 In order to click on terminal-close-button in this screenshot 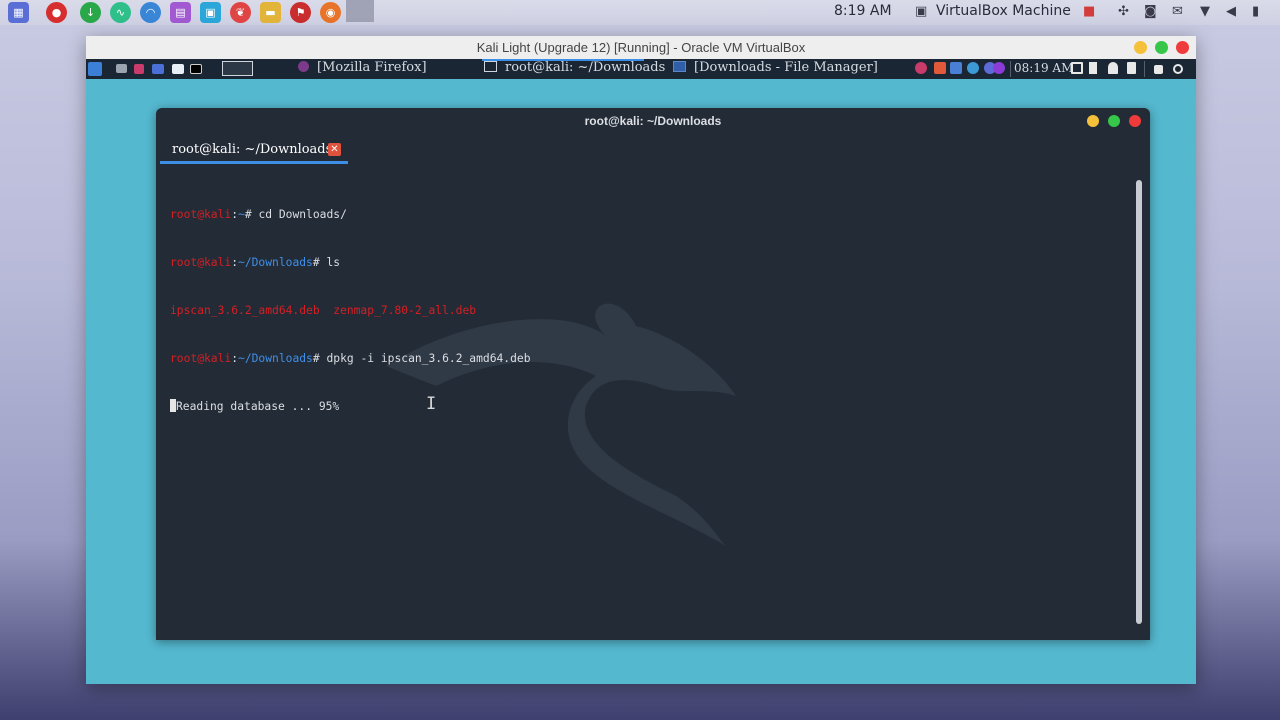, I will do `click(1135, 121)`.